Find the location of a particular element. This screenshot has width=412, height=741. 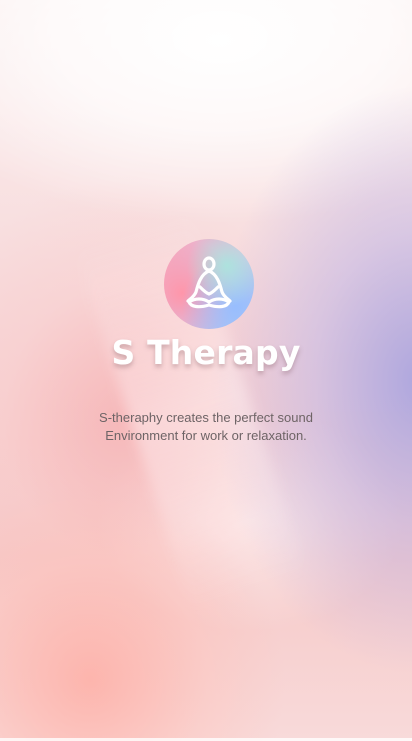

app-title: S Therapy is located at coordinates (206, 352).